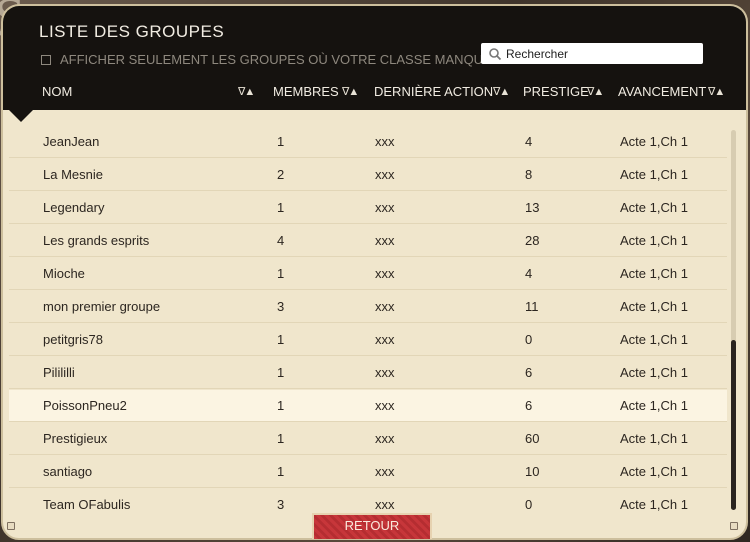 The width and height of the screenshot is (750, 542). What do you see at coordinates (368, 307) in the screenshot?
I see `table-row: mon premier groupe 3 xxx 11 Acte 1,Ch 1` at bounding box center [368, 307].